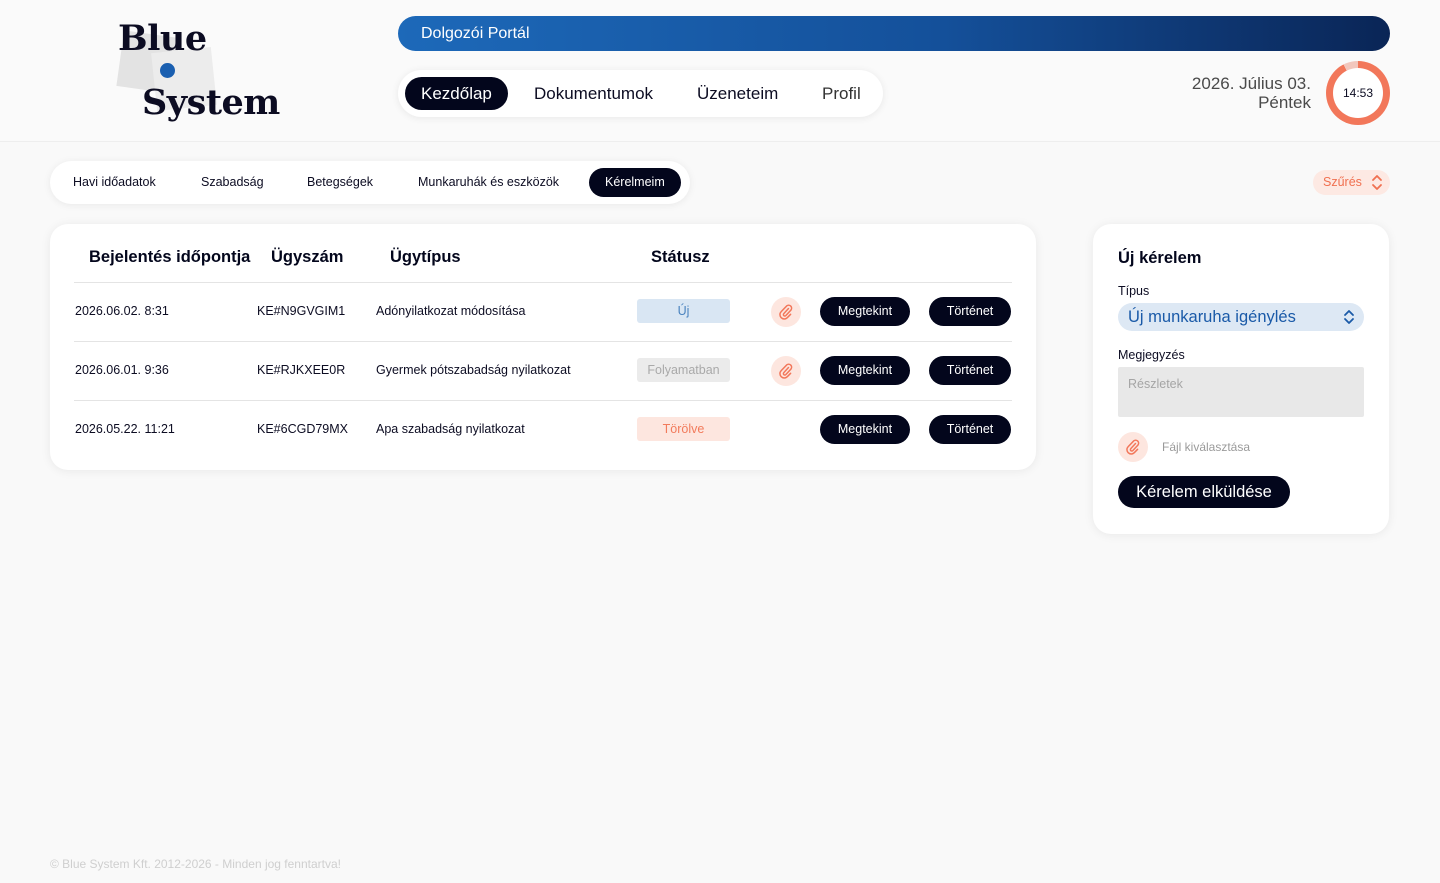 The width and height of the screenshot is (1440, 883). I want to click on type-label: Típus, so click(1134, 291).